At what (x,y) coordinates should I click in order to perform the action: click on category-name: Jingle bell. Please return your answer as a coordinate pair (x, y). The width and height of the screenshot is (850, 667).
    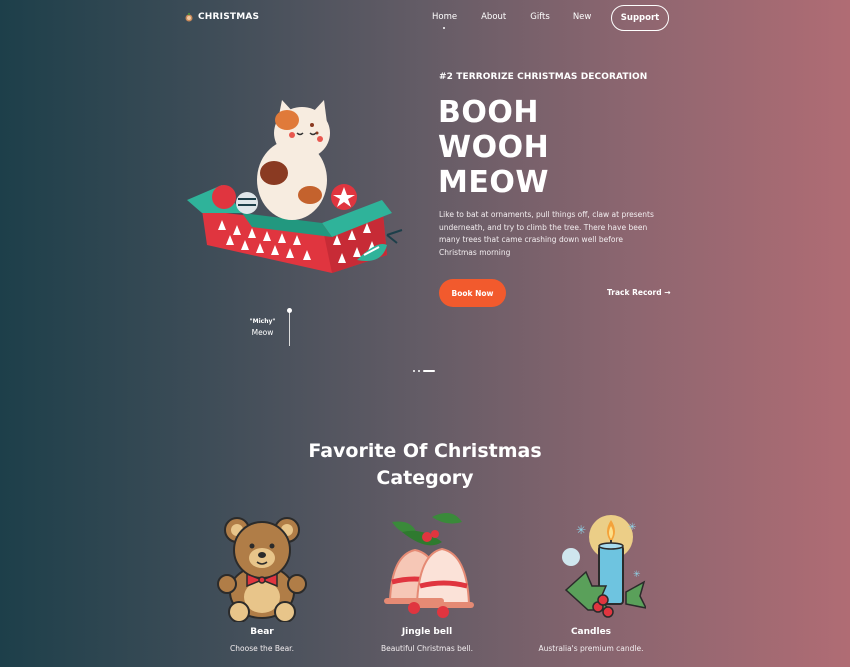
    Looking at the image, I should click on (427, 632).